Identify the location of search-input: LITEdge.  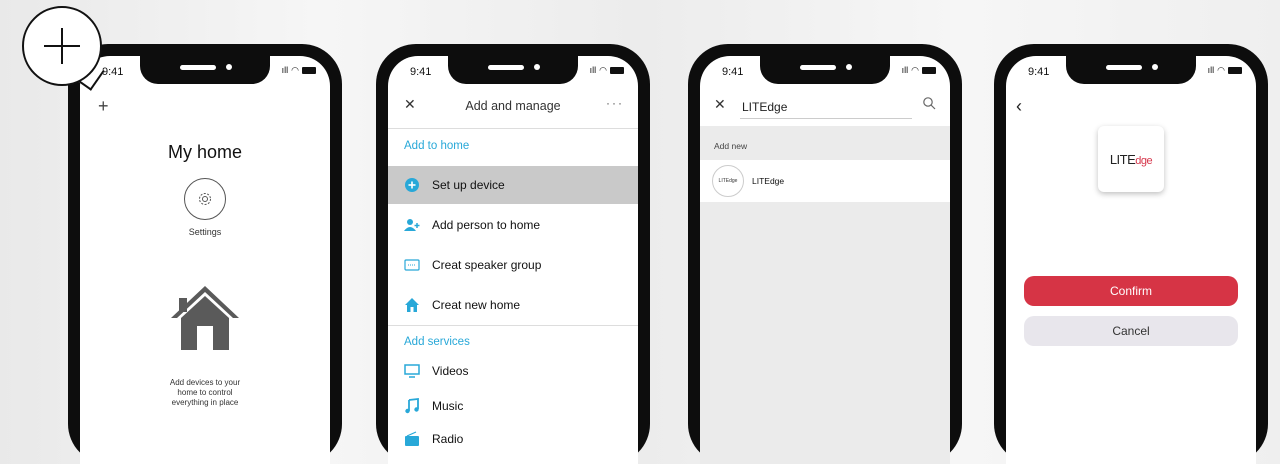
(764, 107).